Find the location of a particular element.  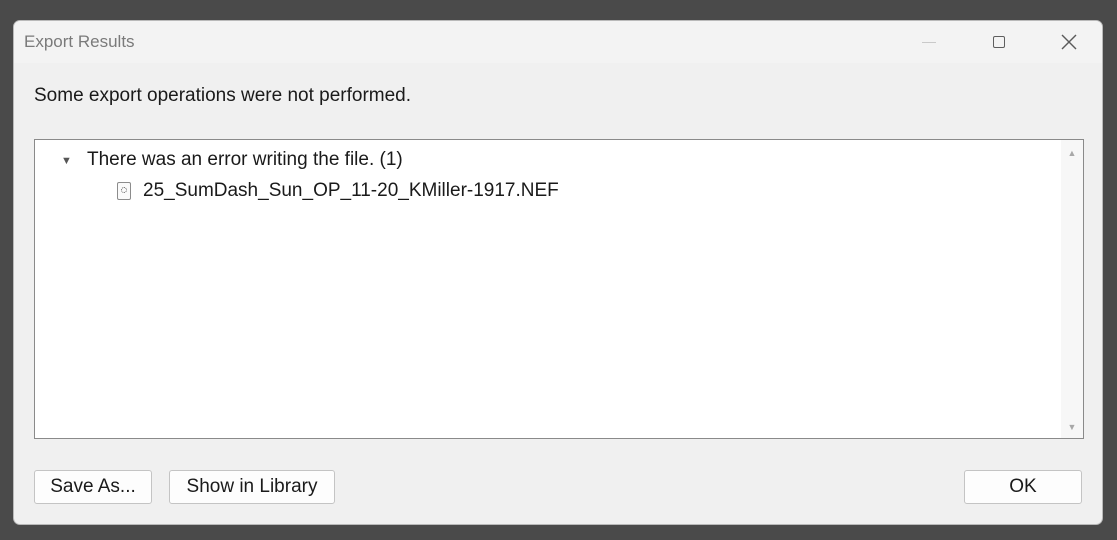

close-icon is located at coordinates (1069, 42).